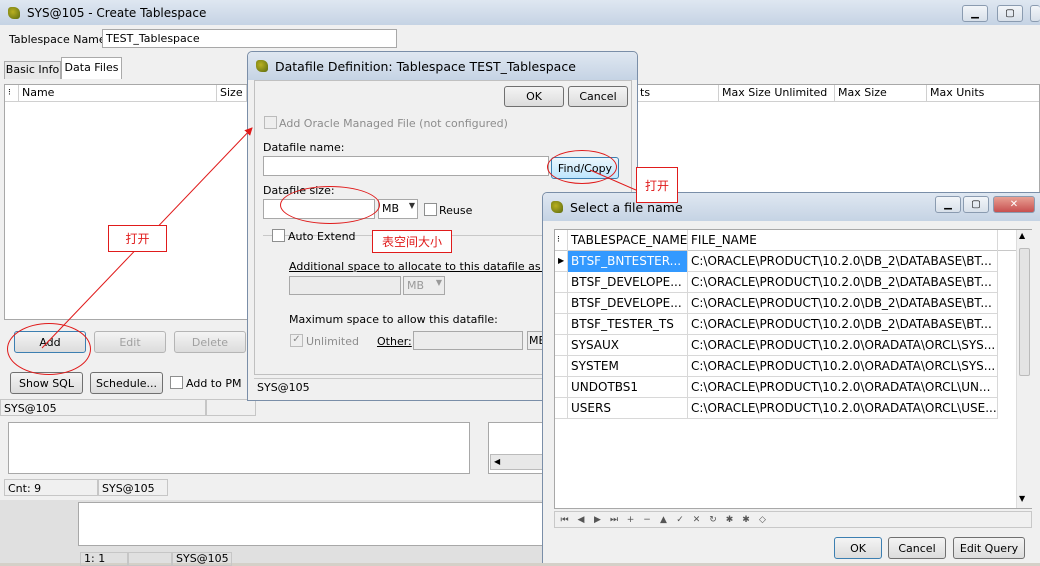 The image size is (1040, 566). Describe the element at coordinates (137, 238) in the screenshot. I see `annotation-open-1: 打开` at that location.